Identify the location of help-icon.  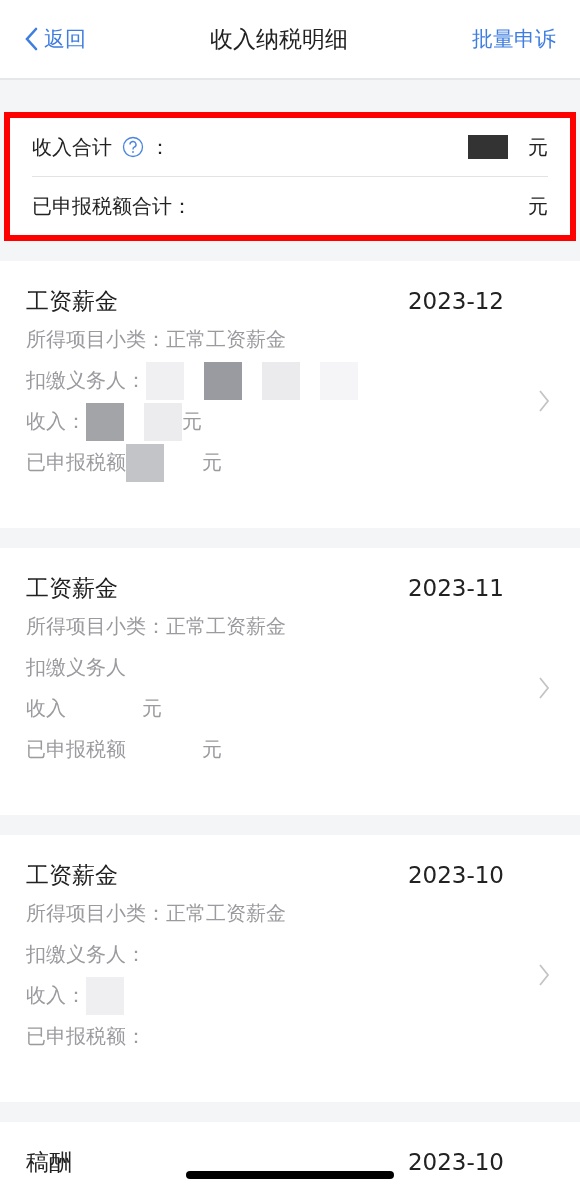
(133, 147).